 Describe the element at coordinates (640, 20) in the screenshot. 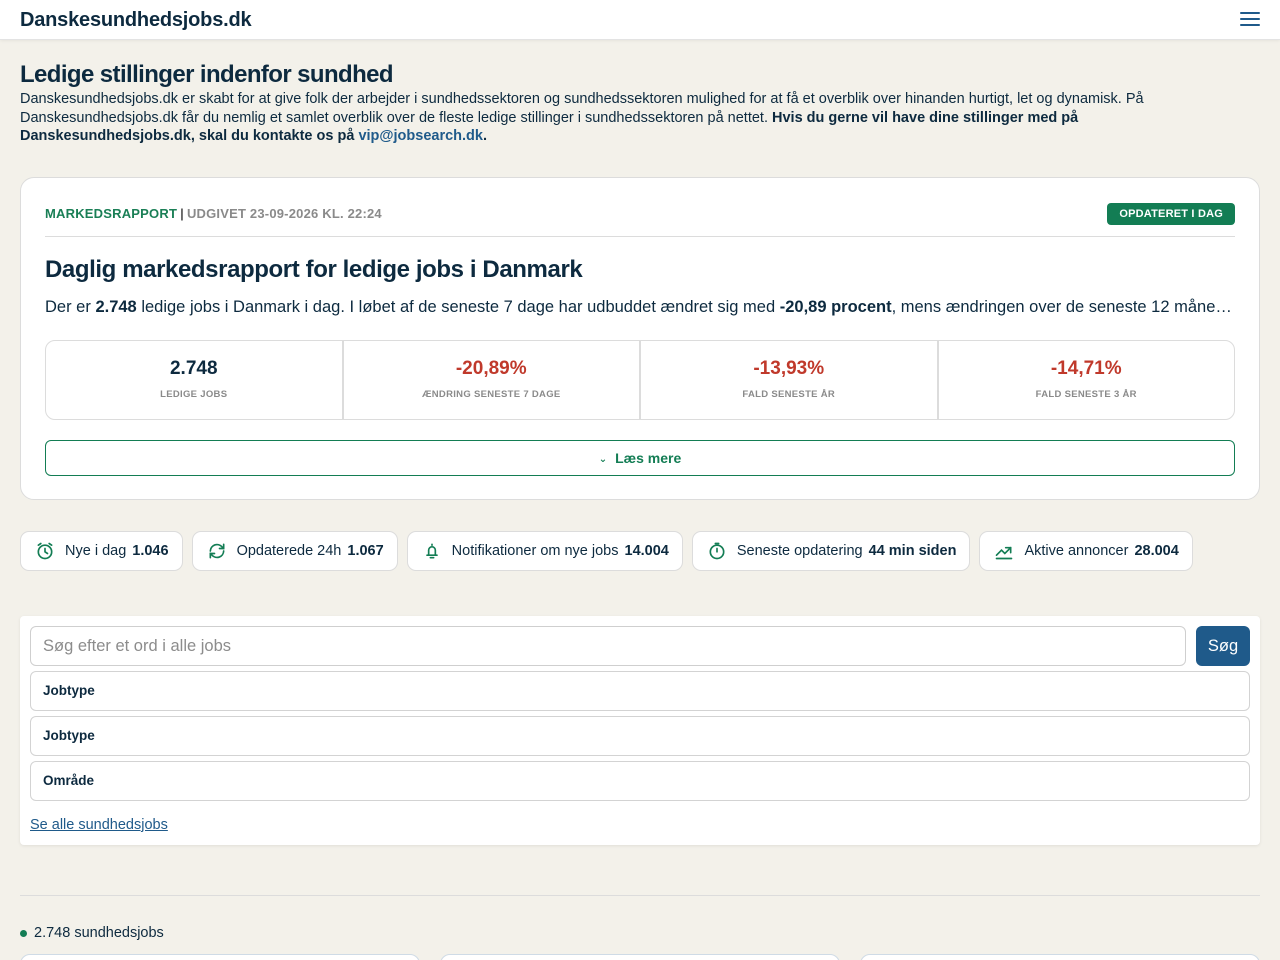

I see `top-navbar: Danskesundhedsjobs.dk` at that location.